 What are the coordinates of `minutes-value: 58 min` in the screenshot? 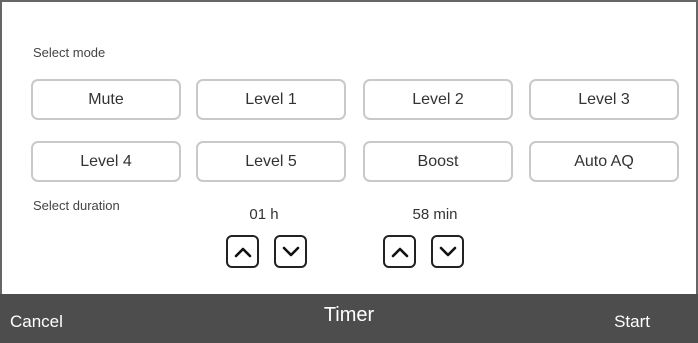 It's located at (435, 214).